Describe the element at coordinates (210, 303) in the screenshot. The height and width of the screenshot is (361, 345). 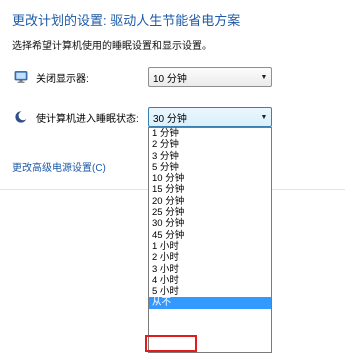
I see `dropdown-option: 从不` at that location.